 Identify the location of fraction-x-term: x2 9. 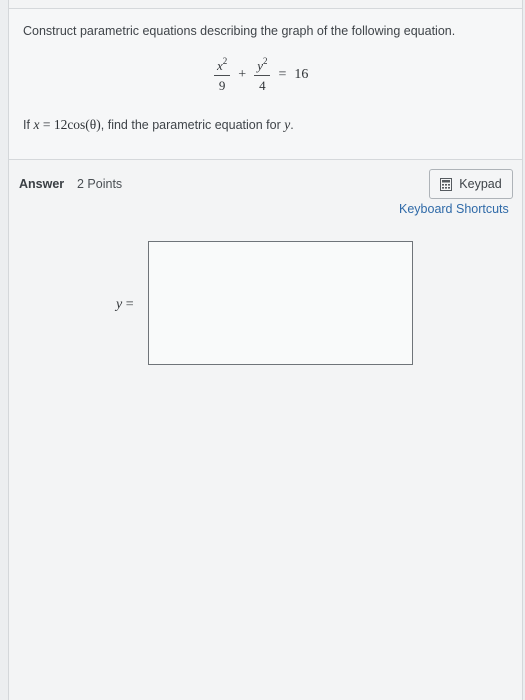
(222, 74).